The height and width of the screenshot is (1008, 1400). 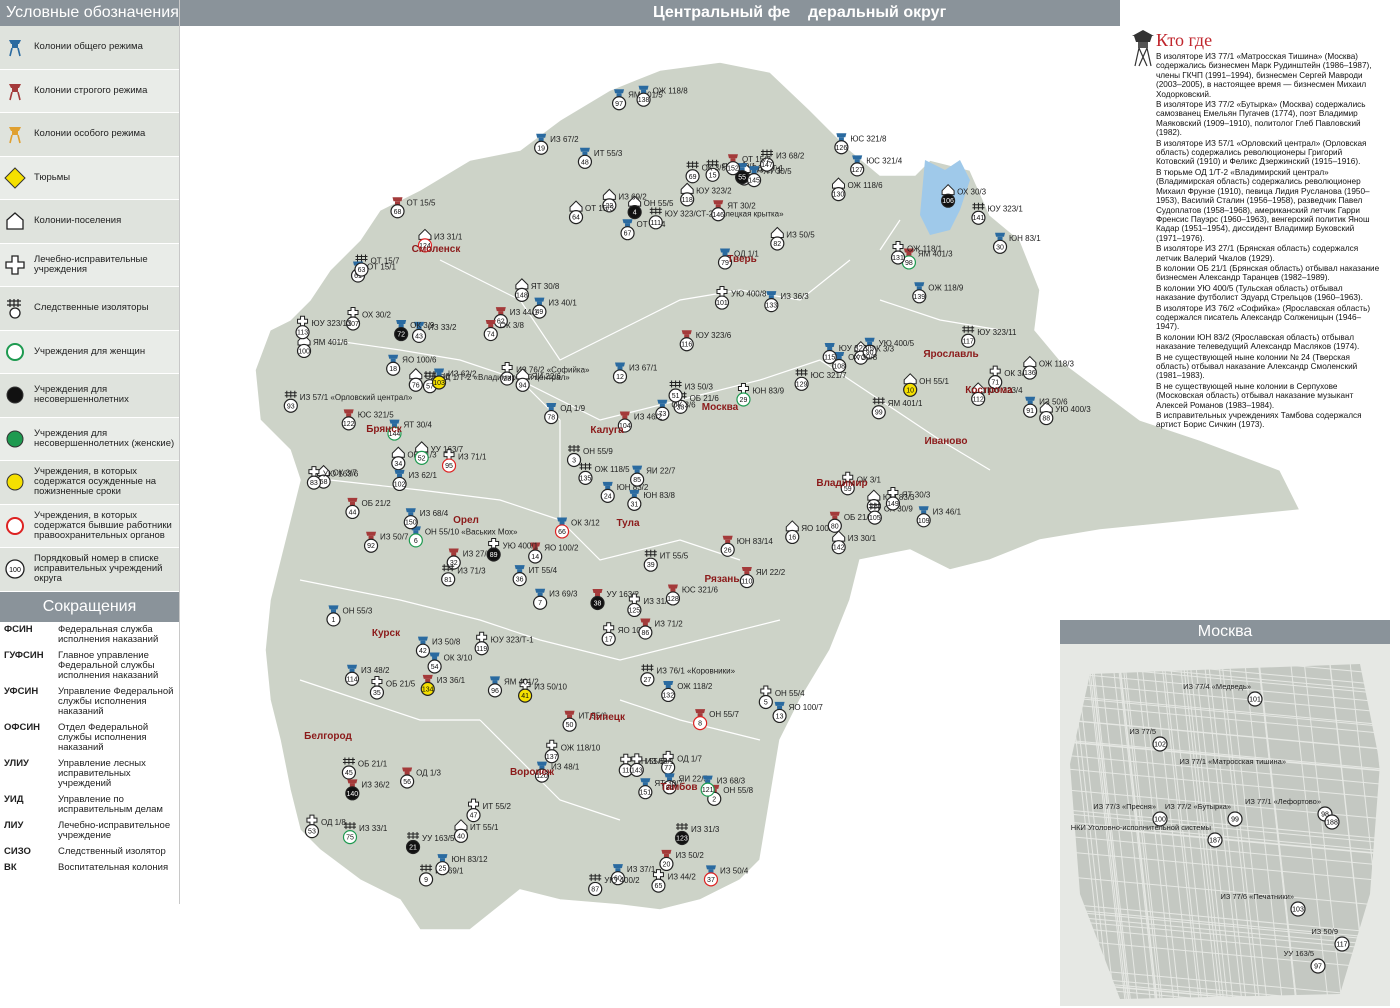 What do you see at coordinates (699, 387) in the screenshot?
I see `facility-label: ИЗ 50/3` at bounding box center [699, 387].